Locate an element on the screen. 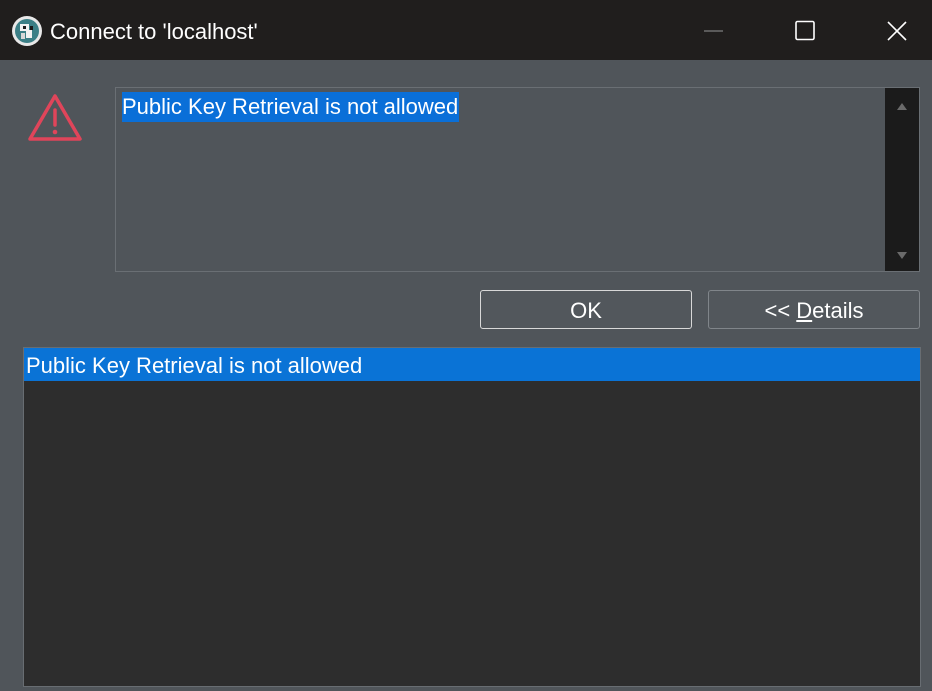  details-button: << Details is located at coordinates (814, 309).